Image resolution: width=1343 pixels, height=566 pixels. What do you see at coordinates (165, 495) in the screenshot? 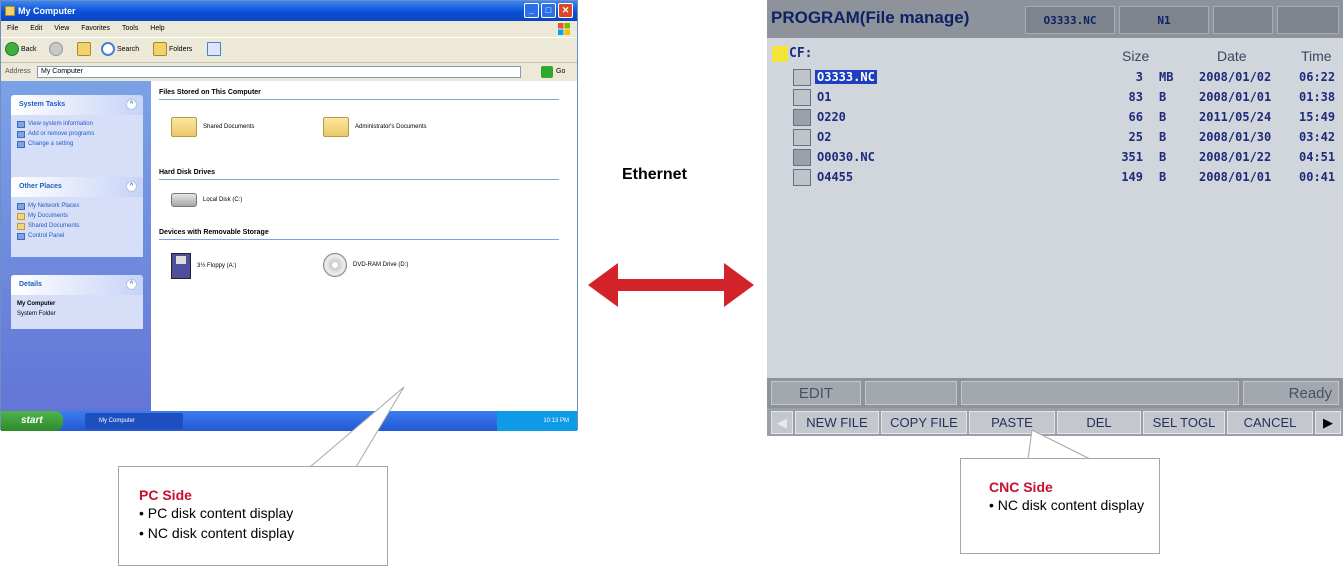
I see `pc-side-title: PC Side` at bounding box center [165, 495].